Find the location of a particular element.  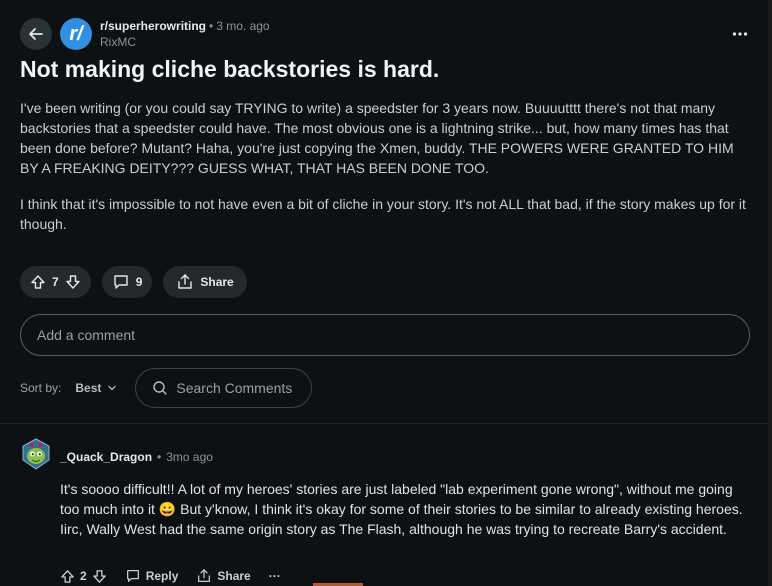

more-options-button is located at coordinates (740, 34).